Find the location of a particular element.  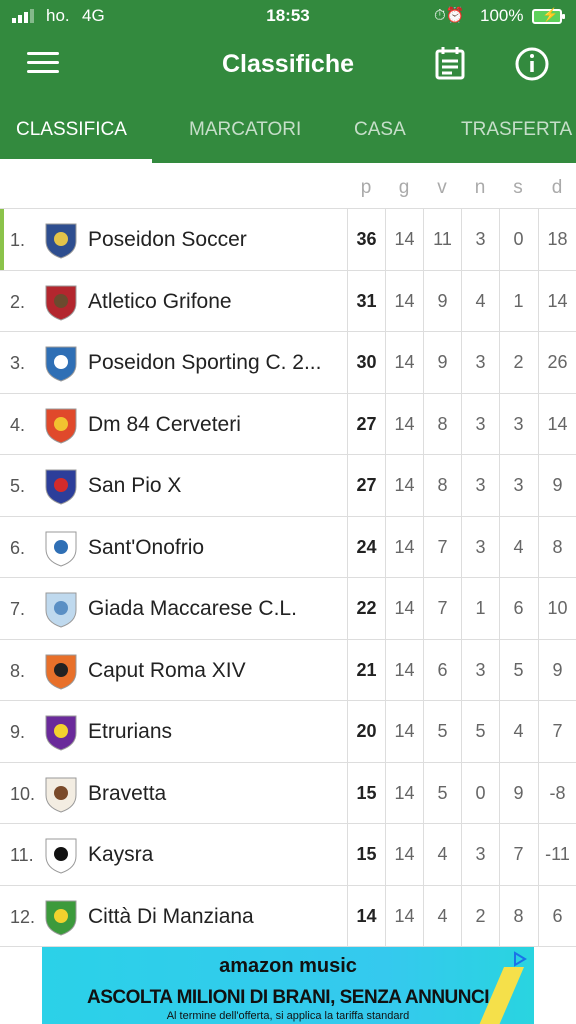

col-header-s: s is located at coordinates (518, 187).